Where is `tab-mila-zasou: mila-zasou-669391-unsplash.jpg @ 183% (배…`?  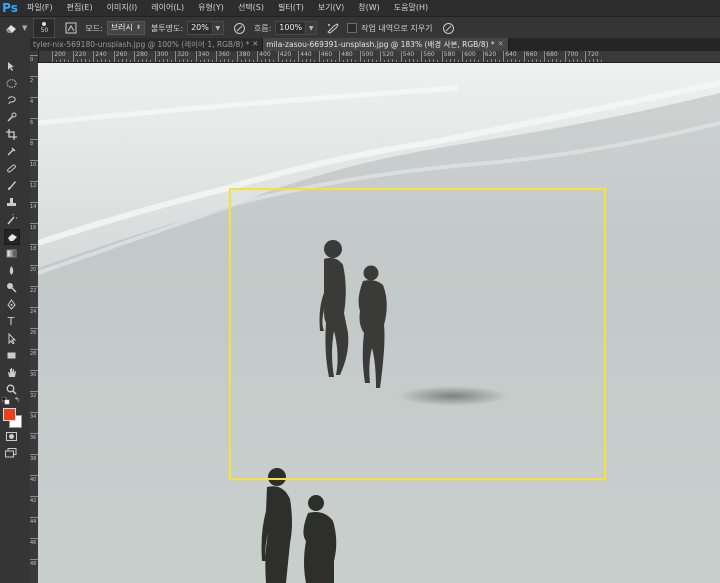
tab-mila-zasou: mila-zasou-669391-unsplash.jpg @ 183% (배… is located at coordinates (386, 44).